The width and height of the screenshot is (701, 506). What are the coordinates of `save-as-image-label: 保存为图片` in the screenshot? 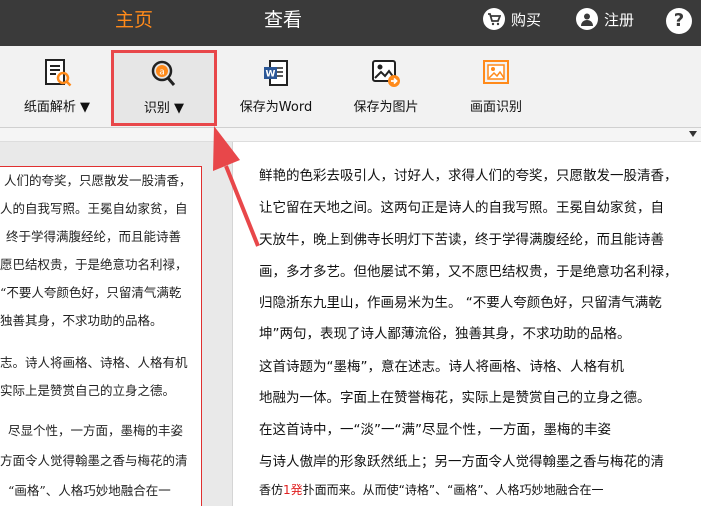 It's located at (386, 107).